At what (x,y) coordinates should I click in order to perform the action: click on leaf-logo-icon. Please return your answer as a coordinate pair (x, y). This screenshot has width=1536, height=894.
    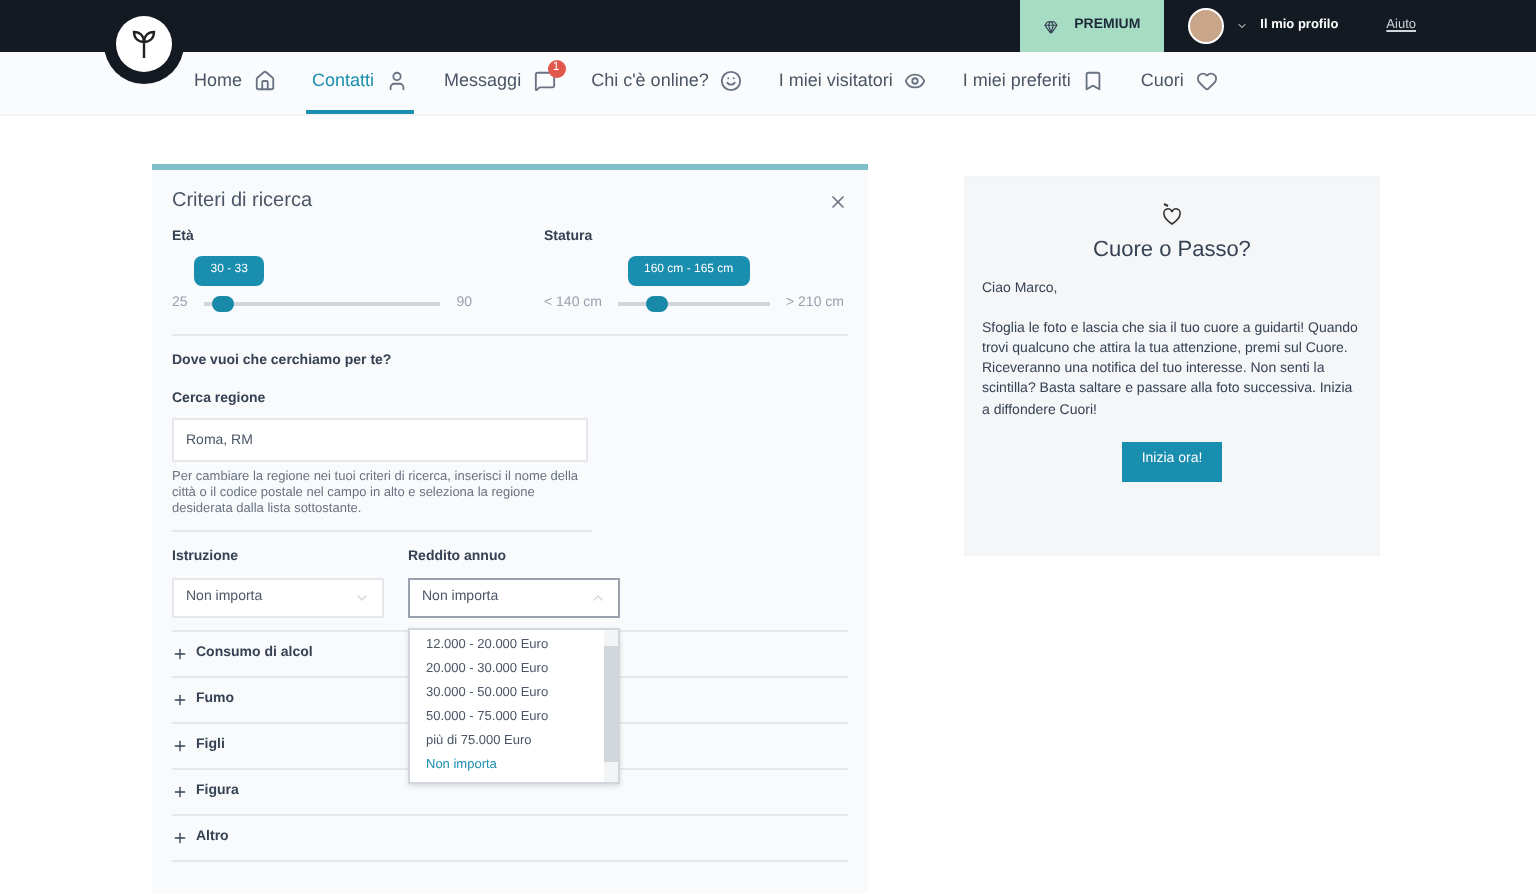
    Looking at the image, I should click on (144, 44).